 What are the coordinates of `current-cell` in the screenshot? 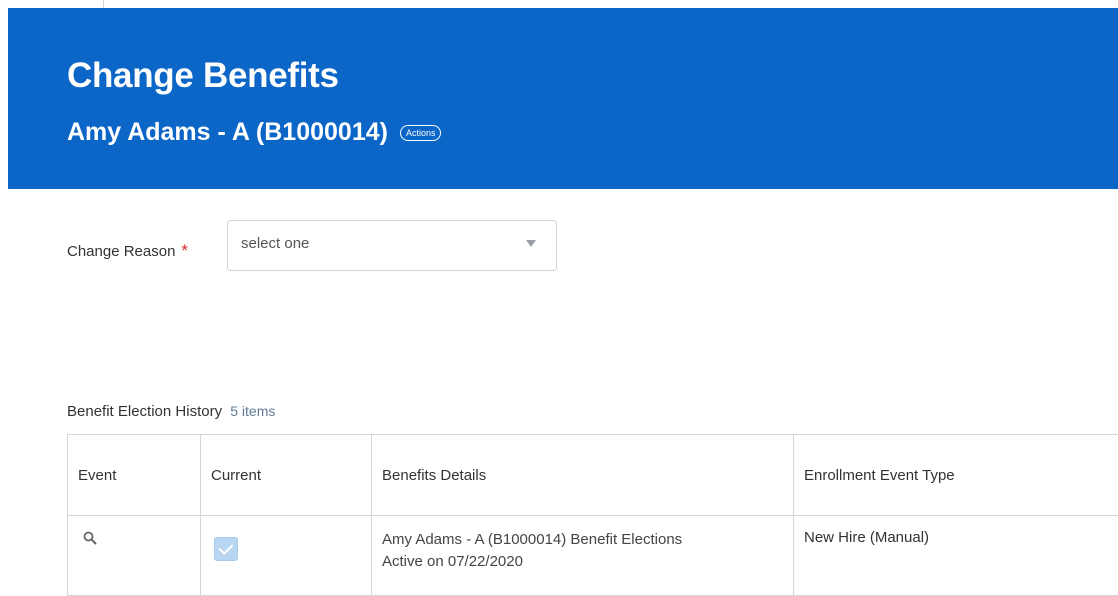 It's located at (286, 556).